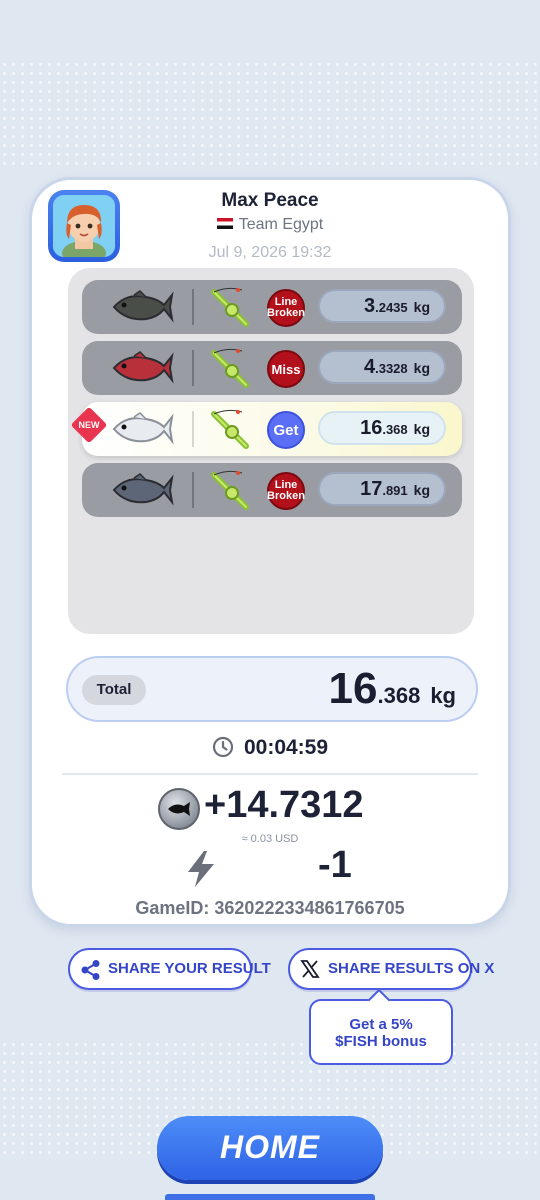 This screenshot has height=1200, width=540. I want to click on clock-icon, so click(223, 747).